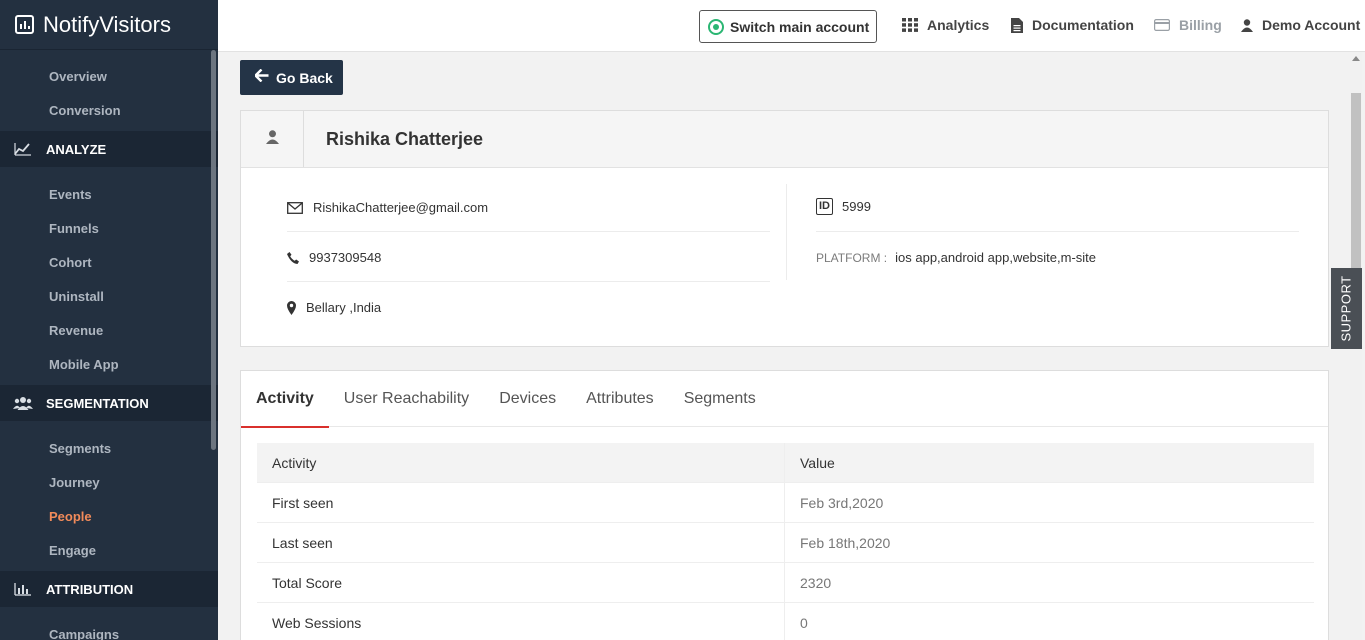 The width and height of the screenshot is (1365, 640). Describe the element at coordinates (213, 250) in the screenshot. I see `sidebar-scrollbar` at that location.